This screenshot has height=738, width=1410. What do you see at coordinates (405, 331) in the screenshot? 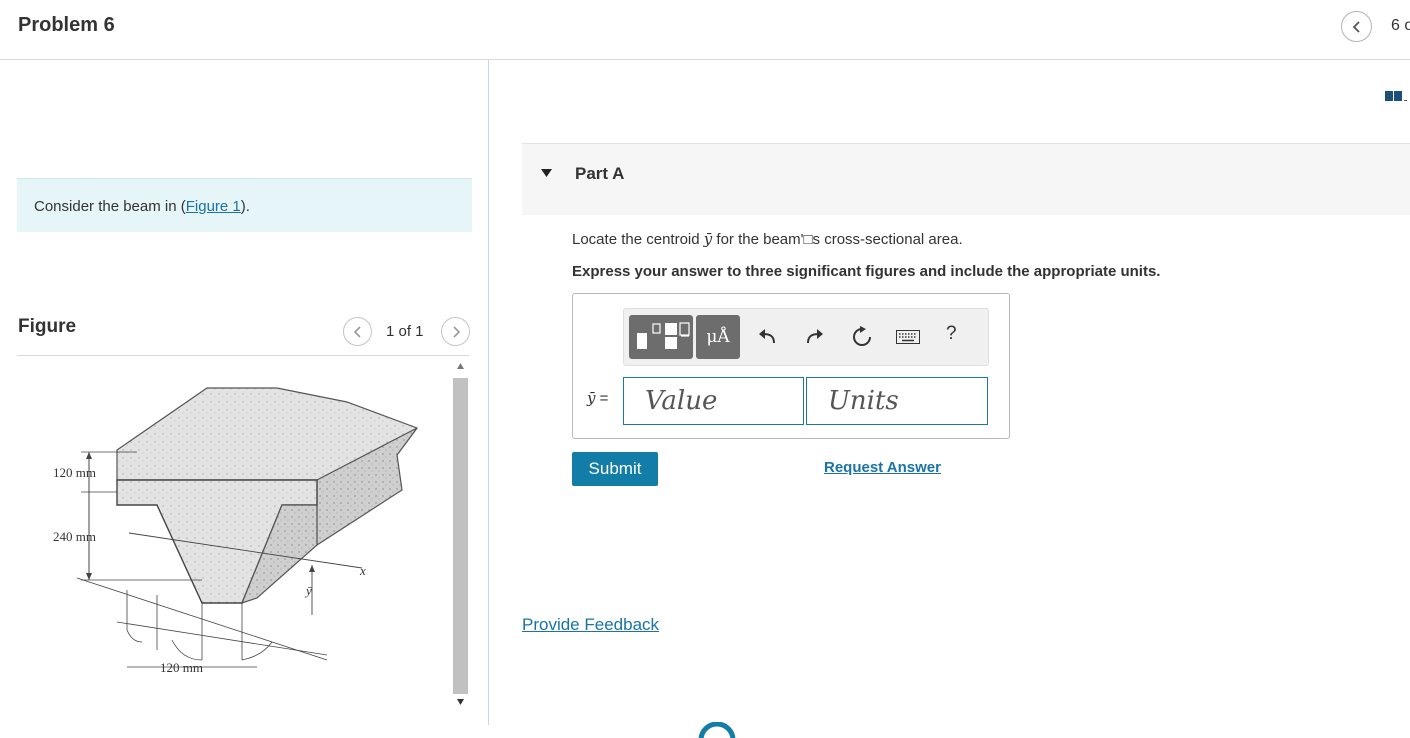
I see `figure-pager: 1 of 1` at bounding box center [405, 331].